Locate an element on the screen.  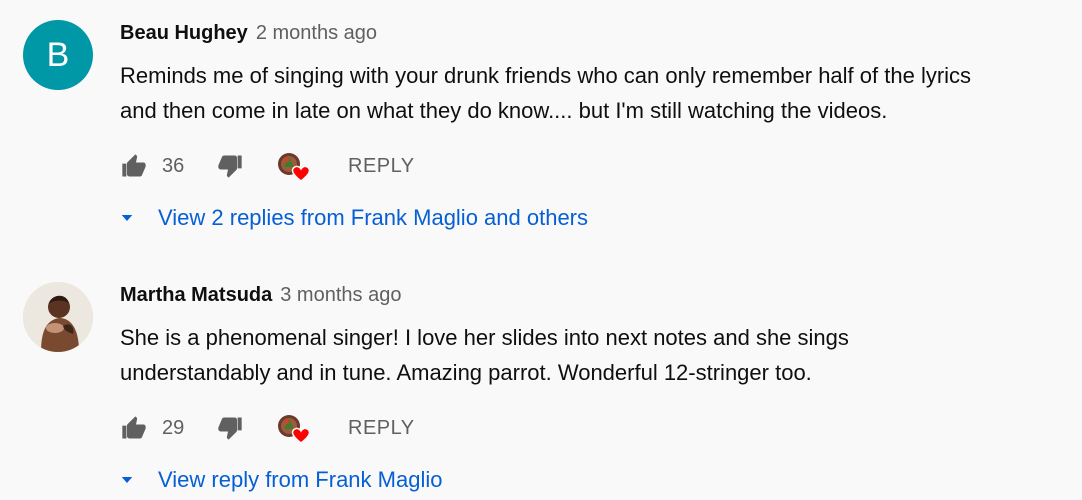
author-name: Martha Matsuda is located at coordinates (196, 295).